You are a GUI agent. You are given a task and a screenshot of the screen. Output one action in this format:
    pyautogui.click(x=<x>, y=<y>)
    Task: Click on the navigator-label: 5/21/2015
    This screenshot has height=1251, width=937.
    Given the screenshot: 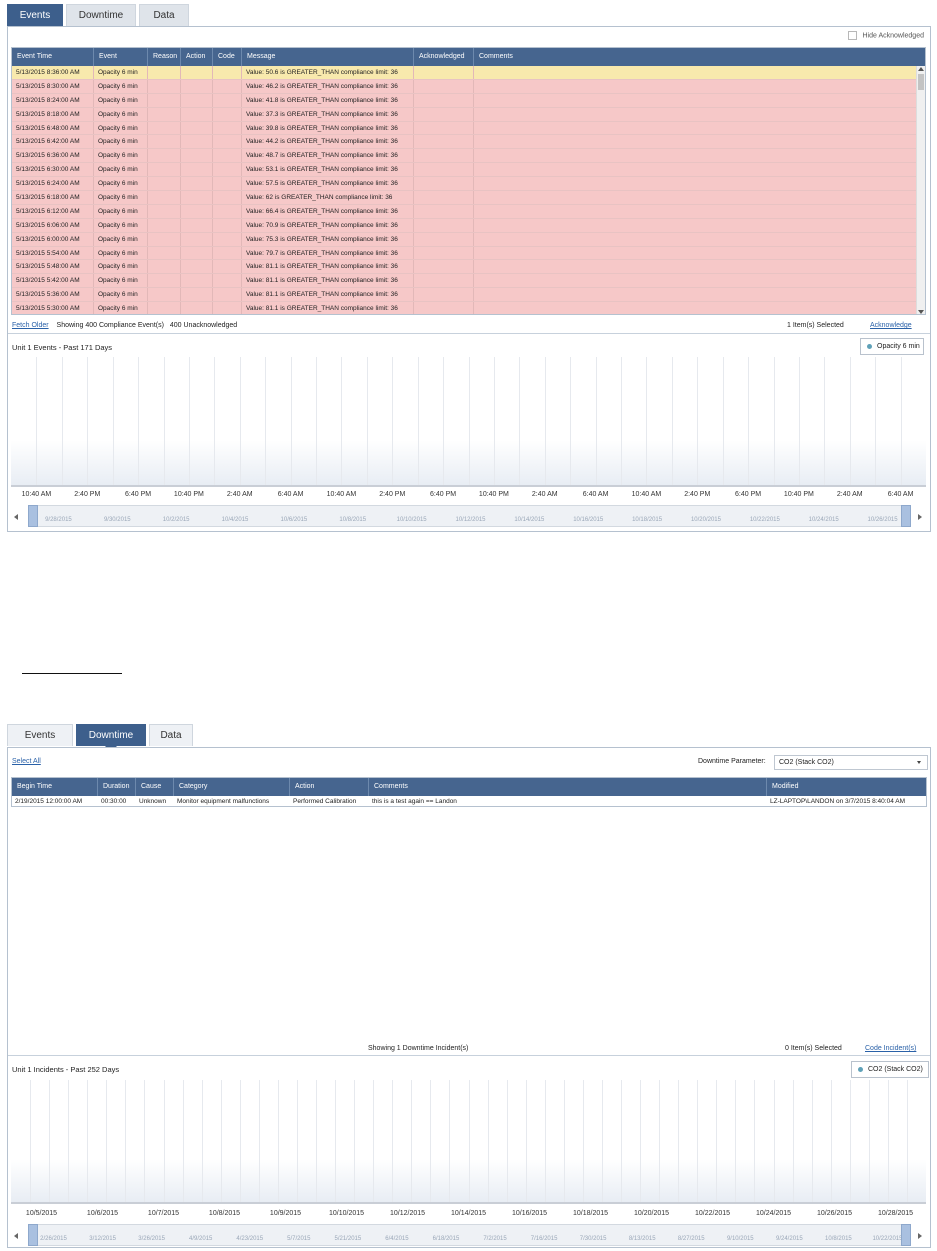 What is the action you would take?
    pyautogui.click(x=348, y=1239)
    